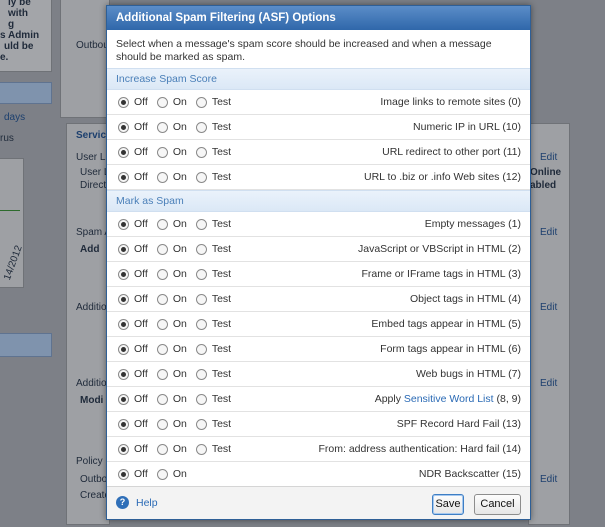  I want to click on save-button: Save, so click(448, 504).